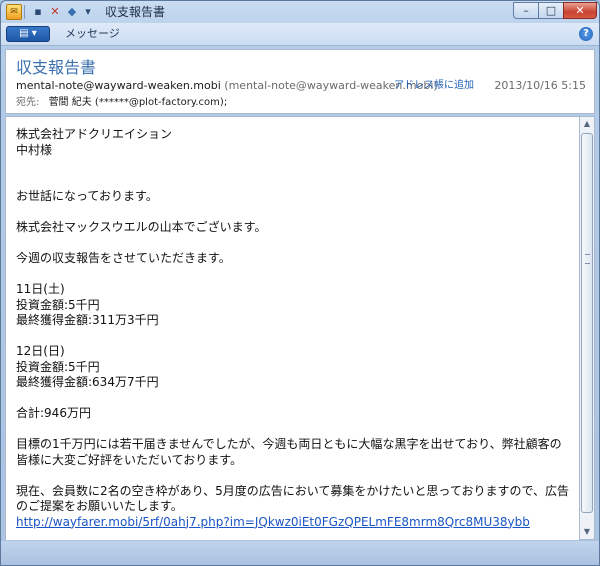 Image resolution: width=600 pixels, height=566 pixels. What do you see at coordinates (72, 12) in the screenshot?
I see `move-icon: ◆` at bounding box center [72, 12].